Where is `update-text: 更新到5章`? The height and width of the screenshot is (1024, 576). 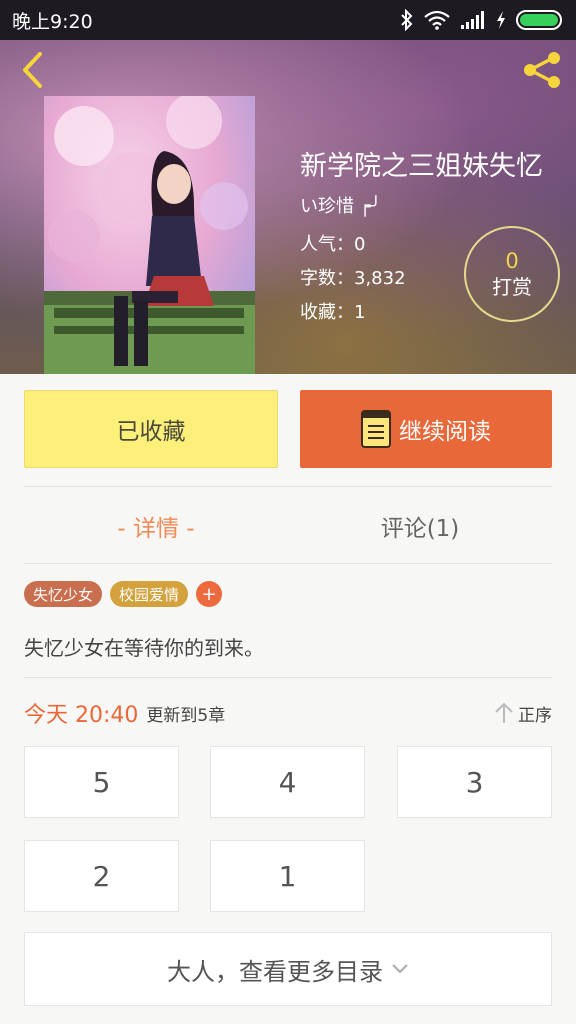 update-text: 更新到5章 is located at coordinates (186, 715).